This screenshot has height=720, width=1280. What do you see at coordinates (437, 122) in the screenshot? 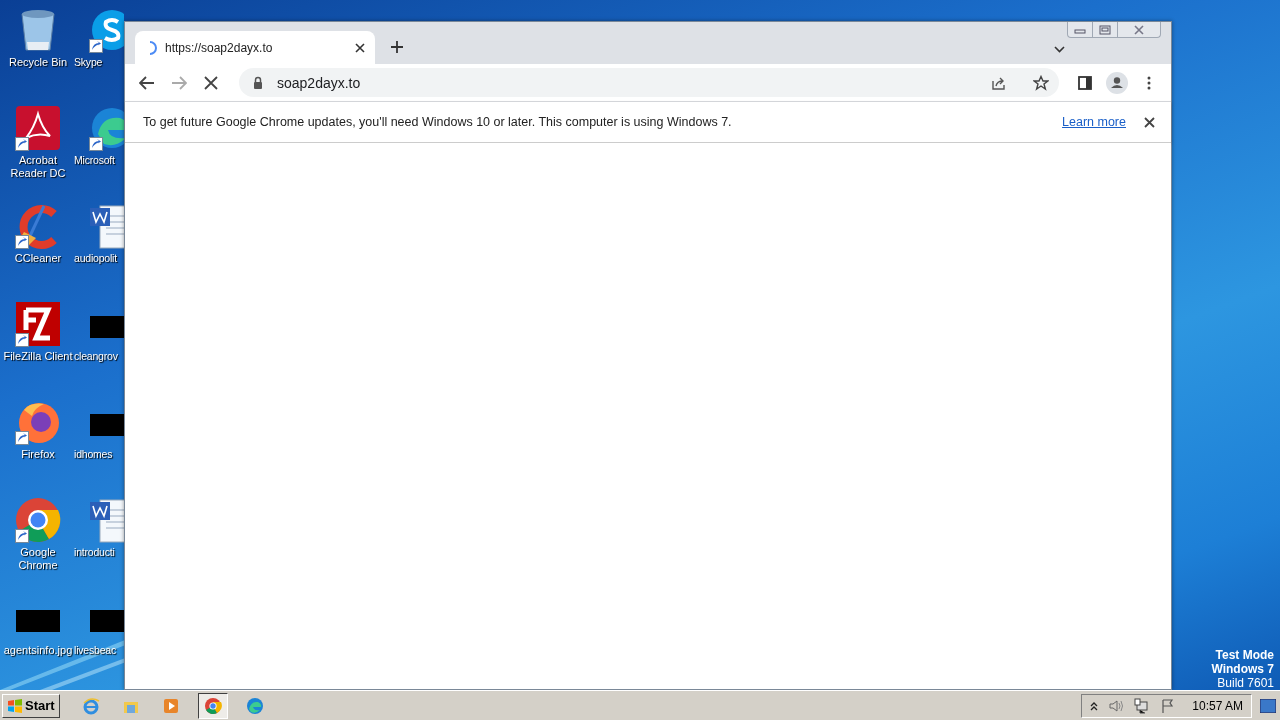
I see `infobar-message: To get future Google Chrome updates, you'll need Windows 10 or later. This computer is using Windows 7.` at bounding box center [437, 122].